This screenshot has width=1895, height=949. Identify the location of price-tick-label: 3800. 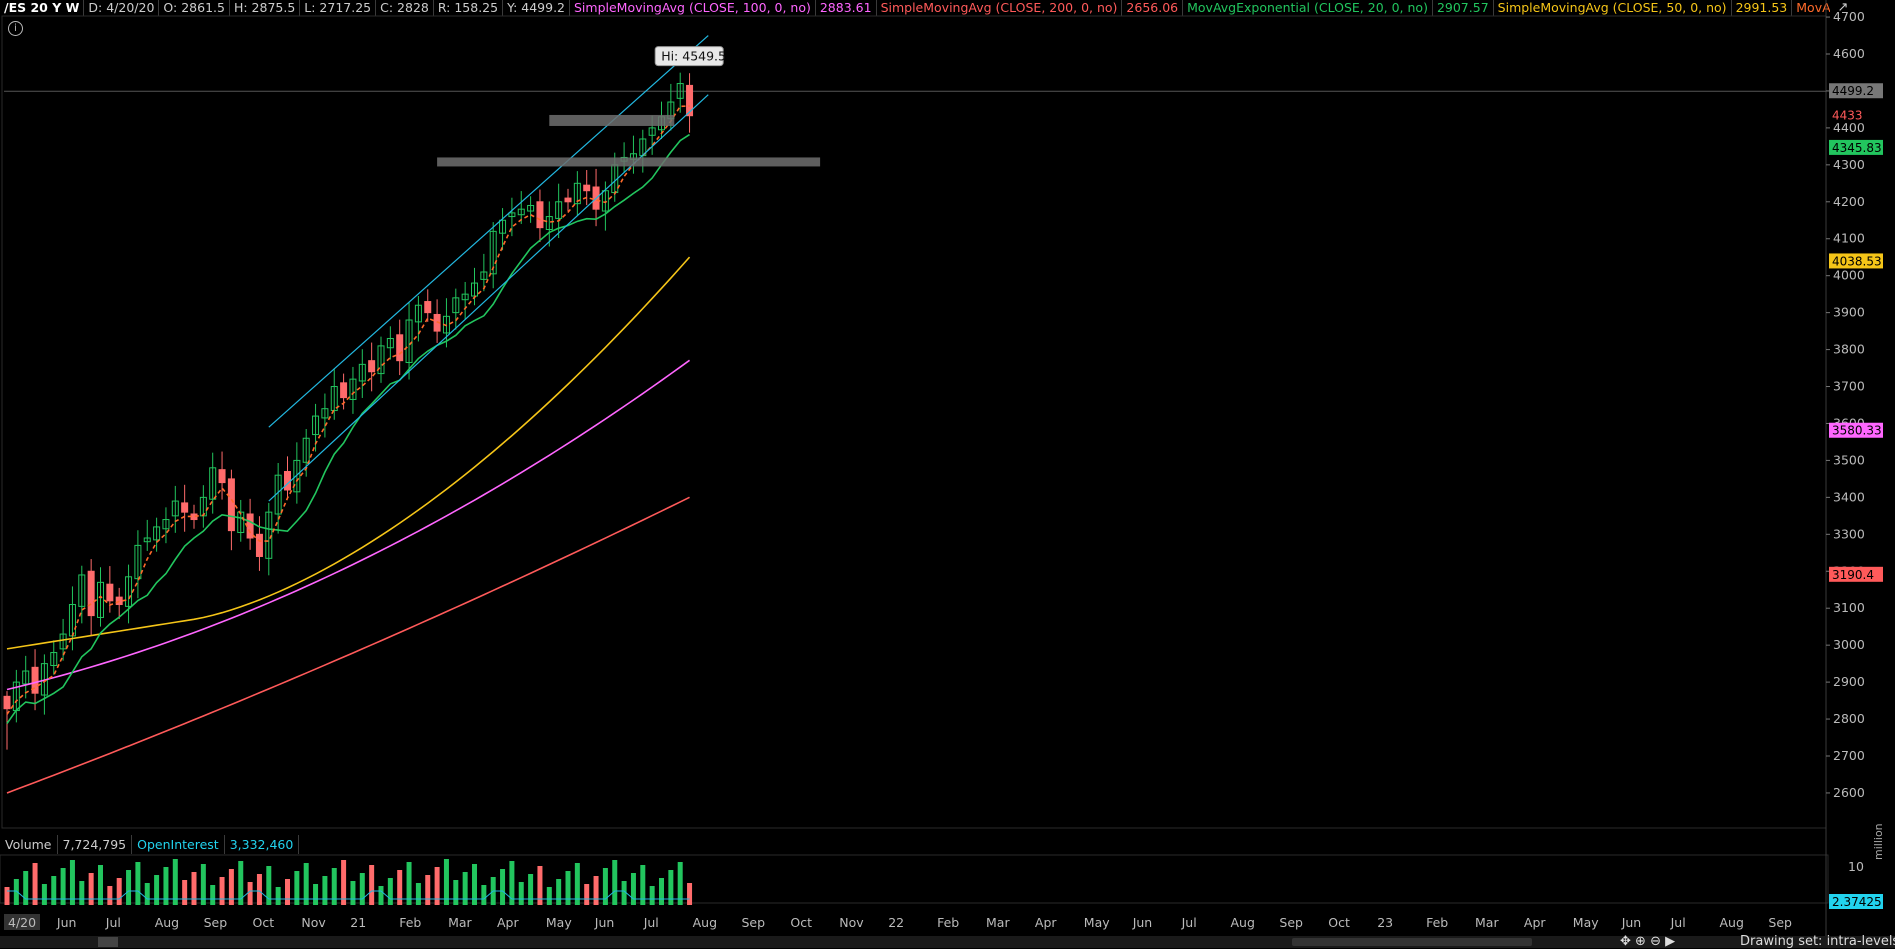
(1849, 349).